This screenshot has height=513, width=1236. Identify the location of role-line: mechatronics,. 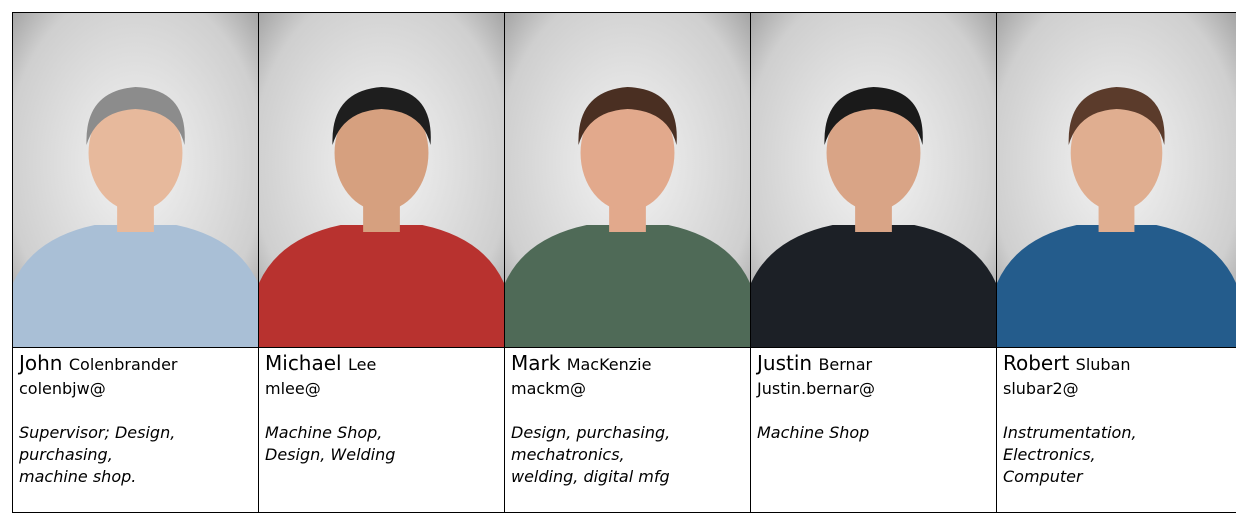
(630, 455).